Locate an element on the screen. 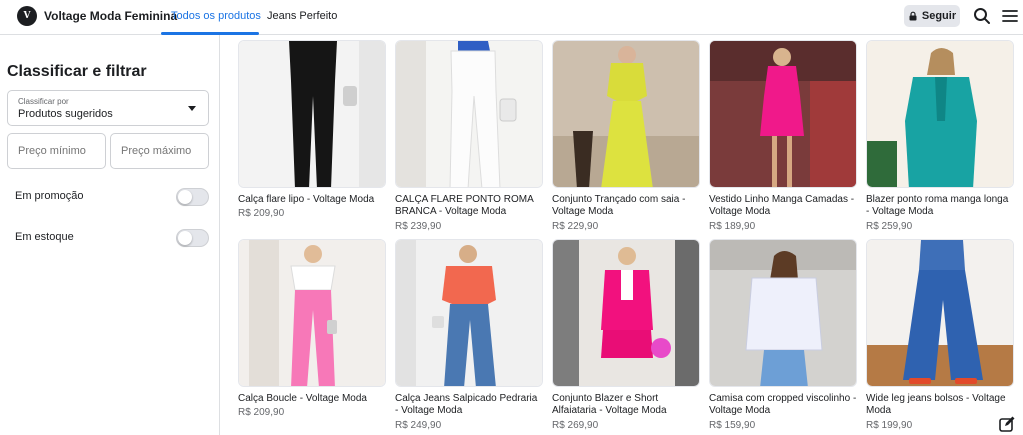  sort-value: Produtos sugeridos is located at coordinates (65, 114).